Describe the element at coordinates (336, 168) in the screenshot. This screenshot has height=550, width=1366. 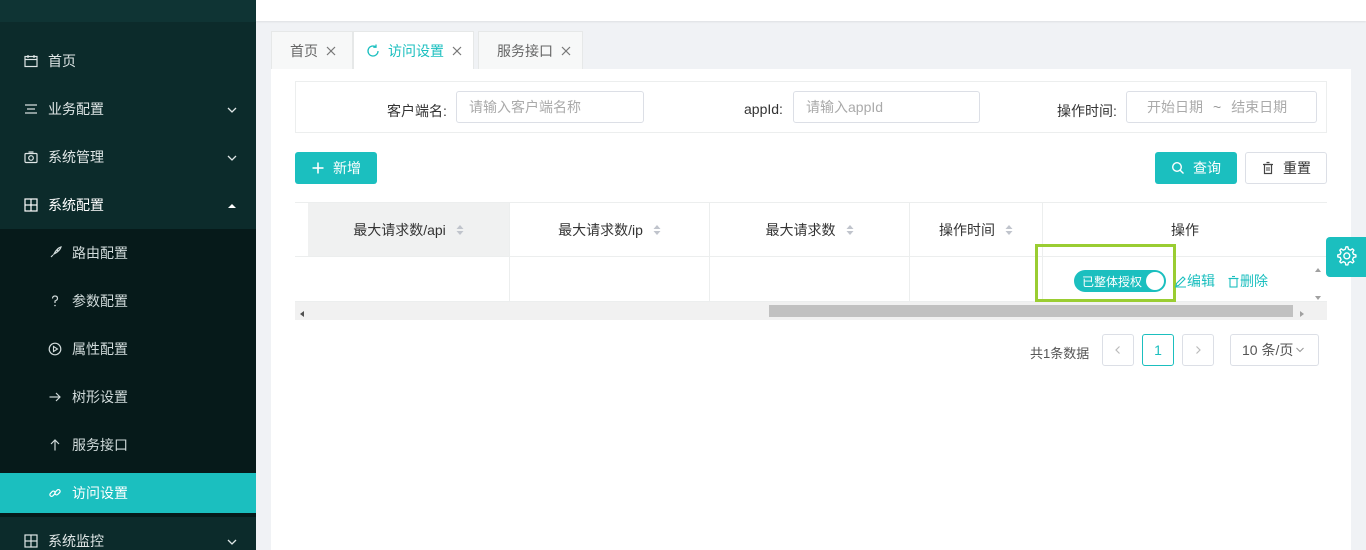
I see `add-button: 新增` at that location.